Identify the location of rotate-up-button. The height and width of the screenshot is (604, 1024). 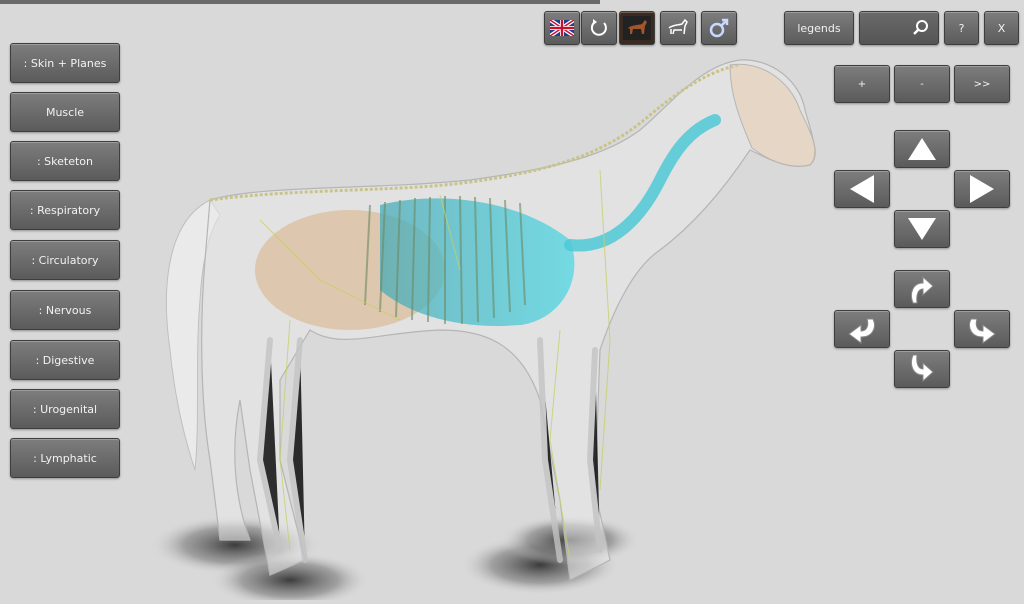
(922, 289).